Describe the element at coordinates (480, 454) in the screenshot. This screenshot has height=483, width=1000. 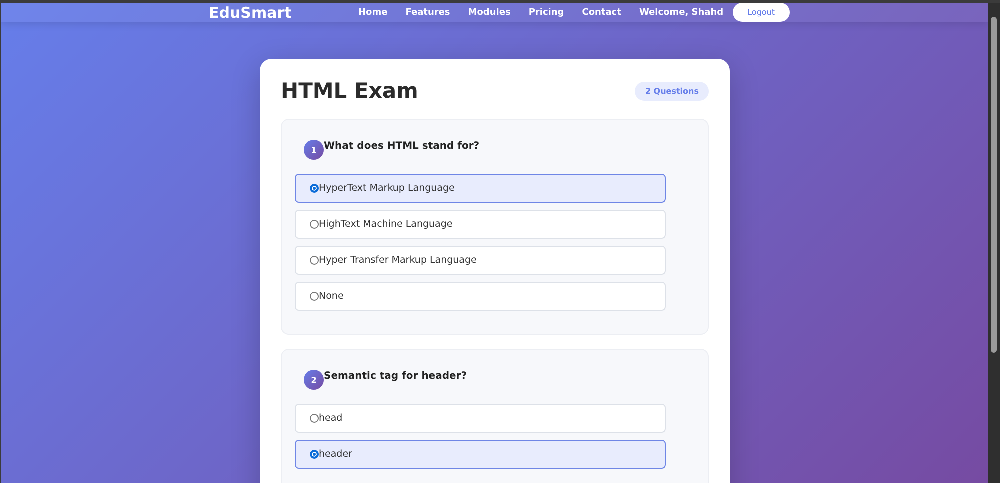
I see `answer-option: header` at that location.